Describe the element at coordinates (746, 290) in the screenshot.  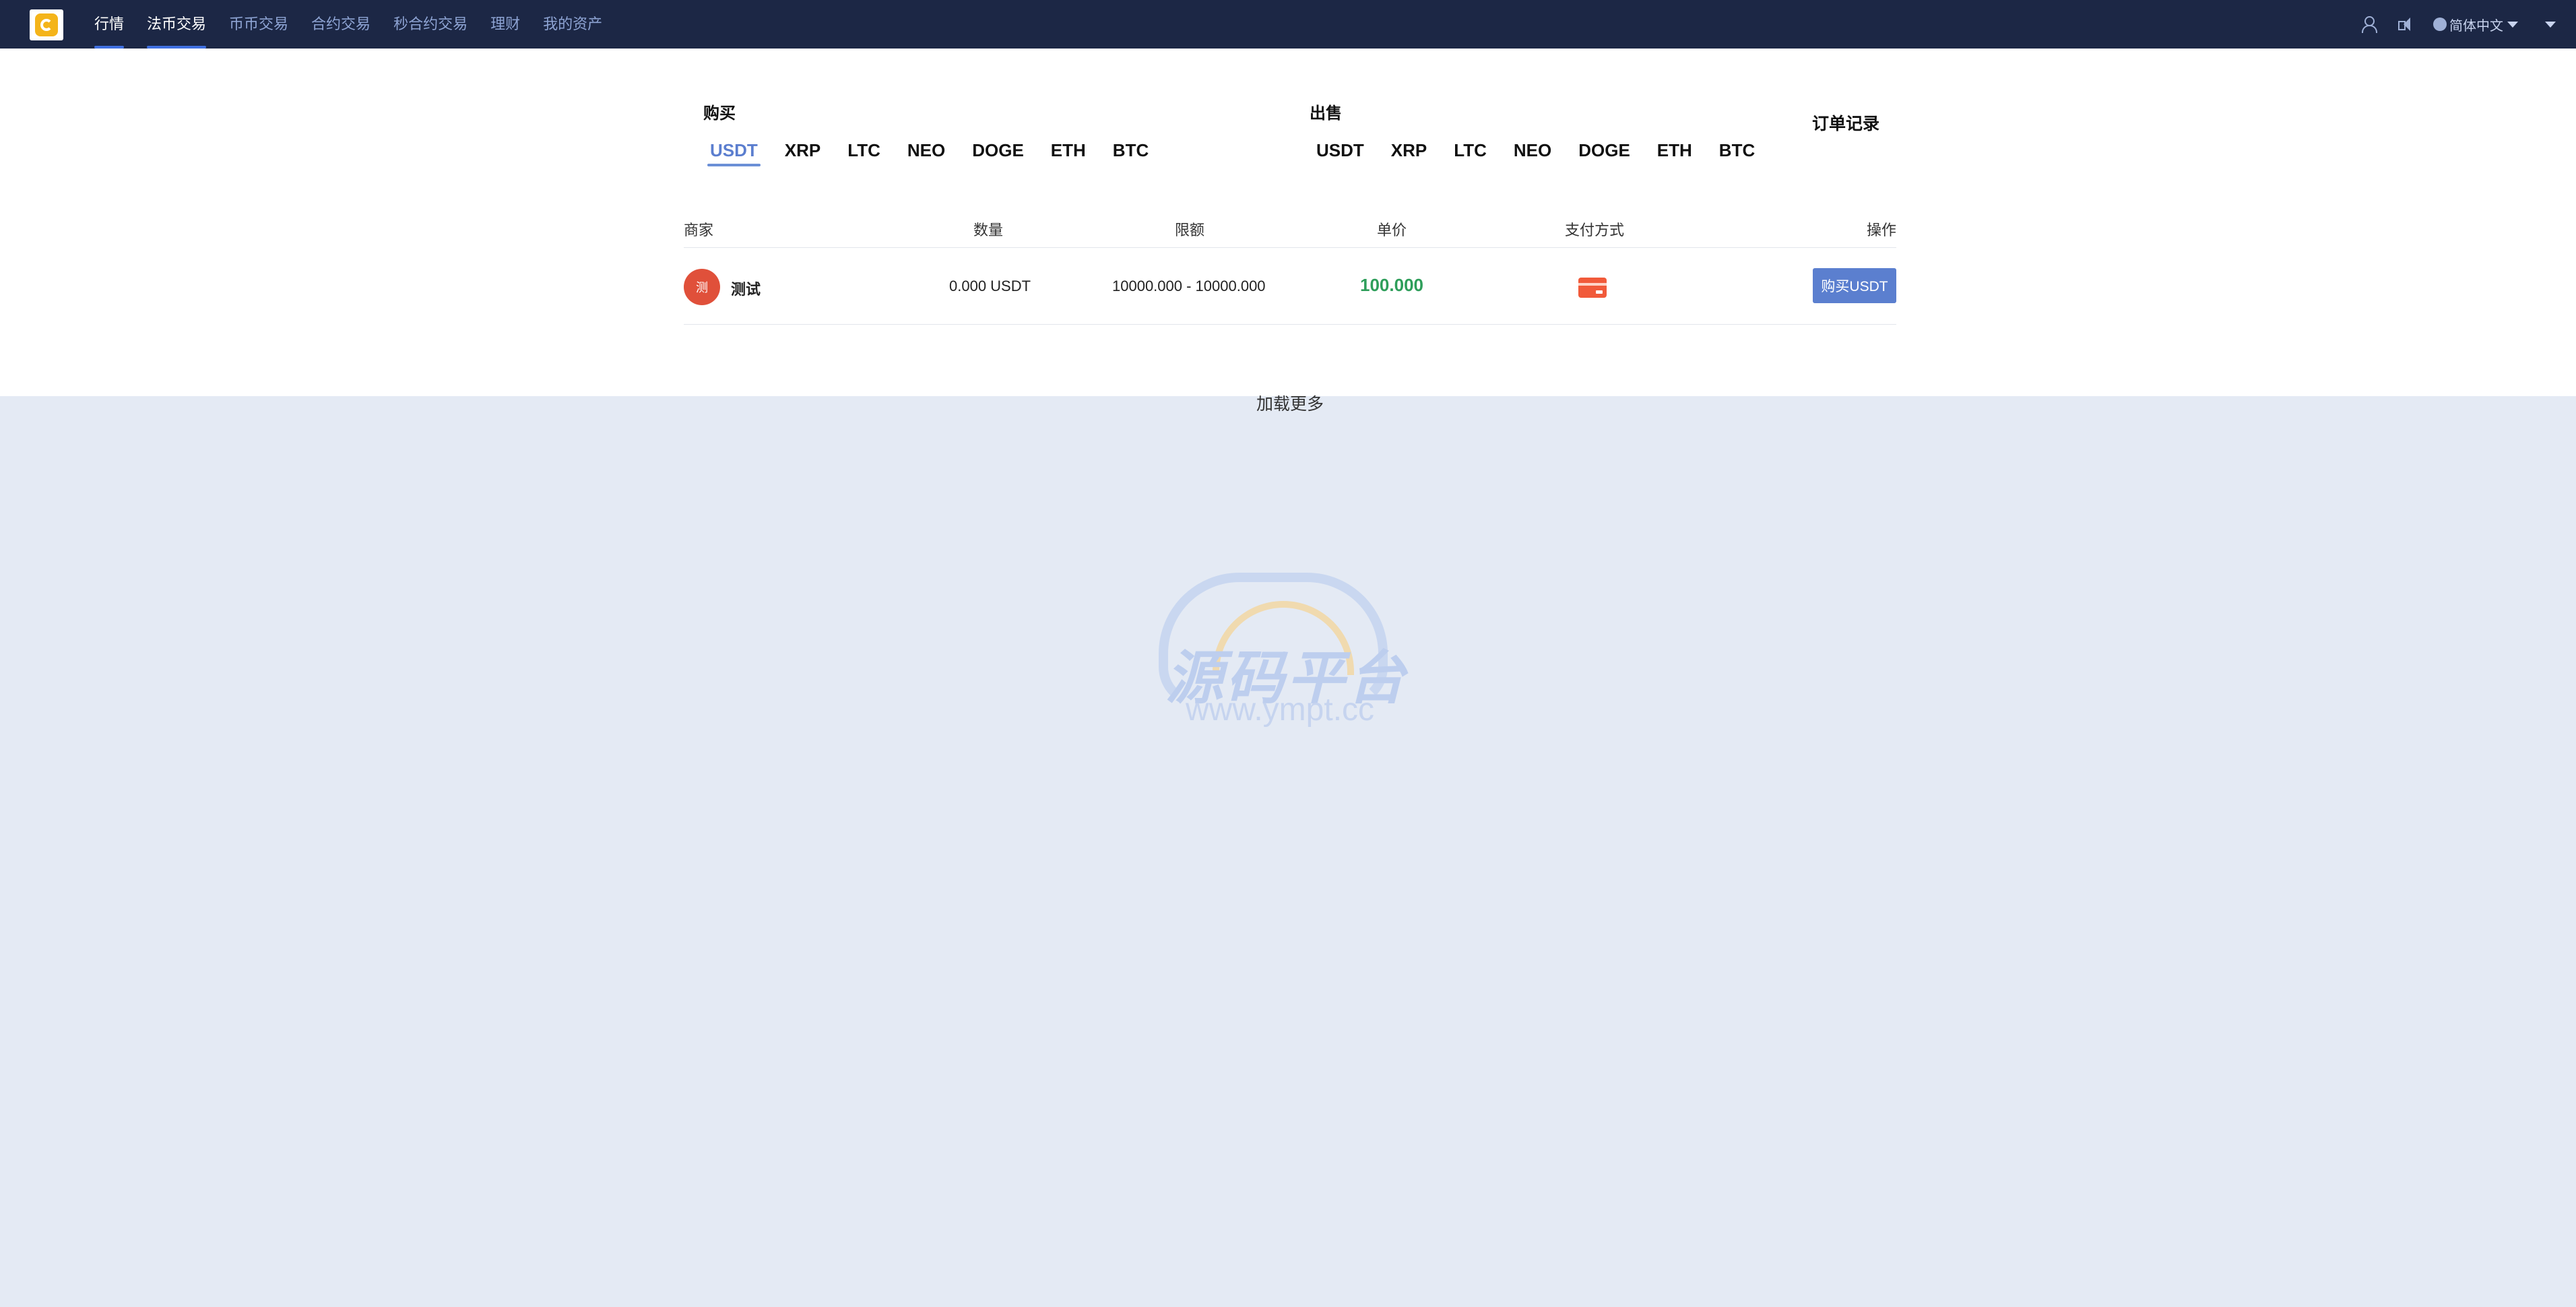
I see `merchant-name: 测试` at that location.